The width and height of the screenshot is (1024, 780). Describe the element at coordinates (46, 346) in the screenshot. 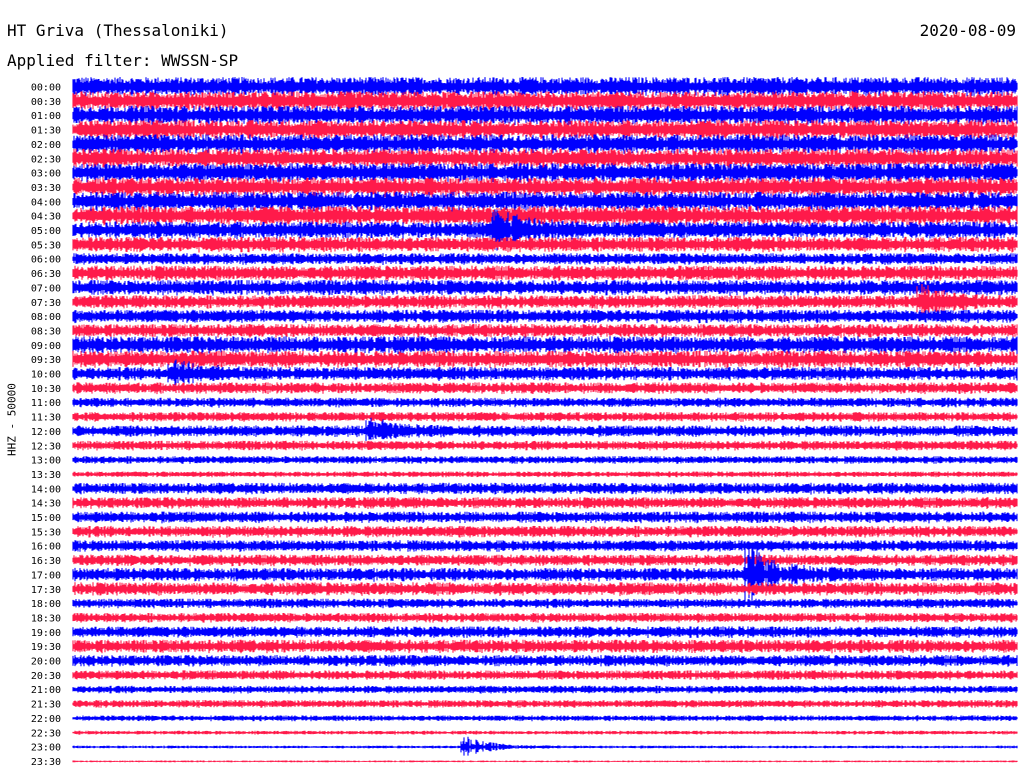

I see `row-time-label: 09:00` at that location.